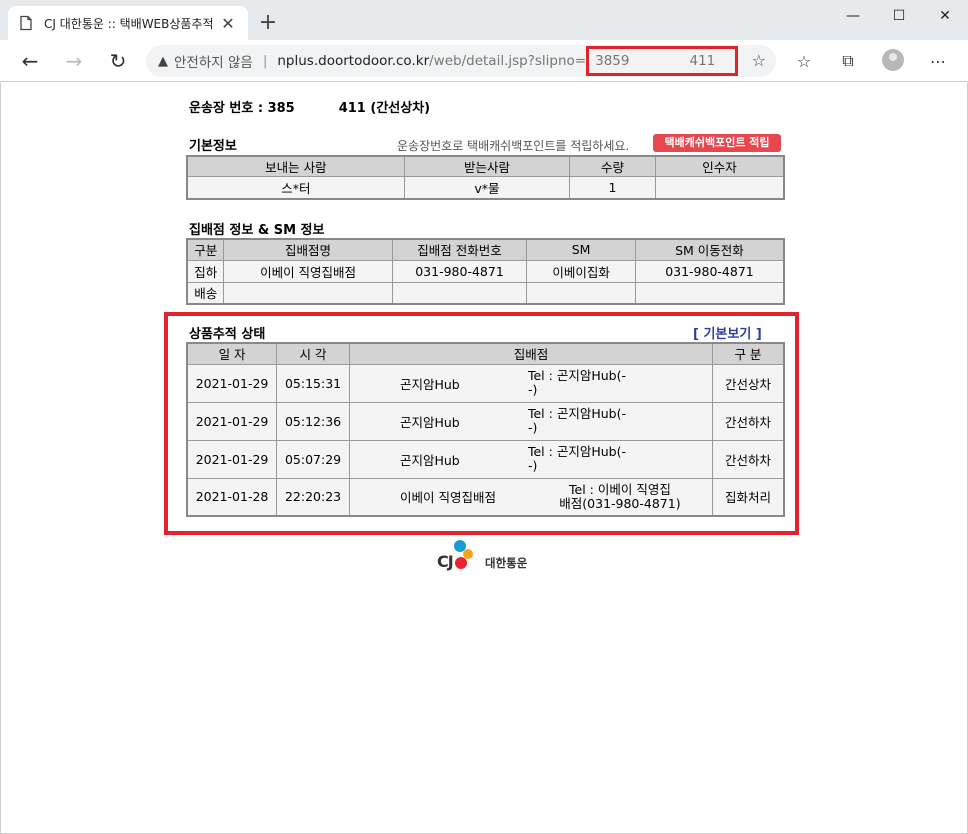  I want to click on header-cell: 집배점명, so click(308, 249).